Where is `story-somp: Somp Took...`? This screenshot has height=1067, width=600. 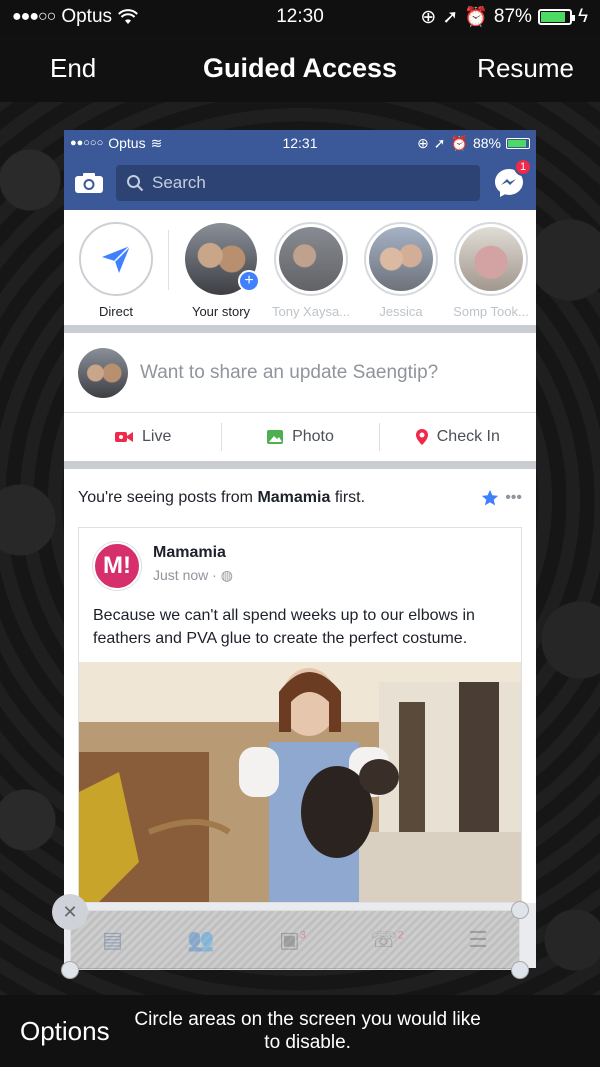 story-somp: Somp Took... is located at coordinates (491, 270).